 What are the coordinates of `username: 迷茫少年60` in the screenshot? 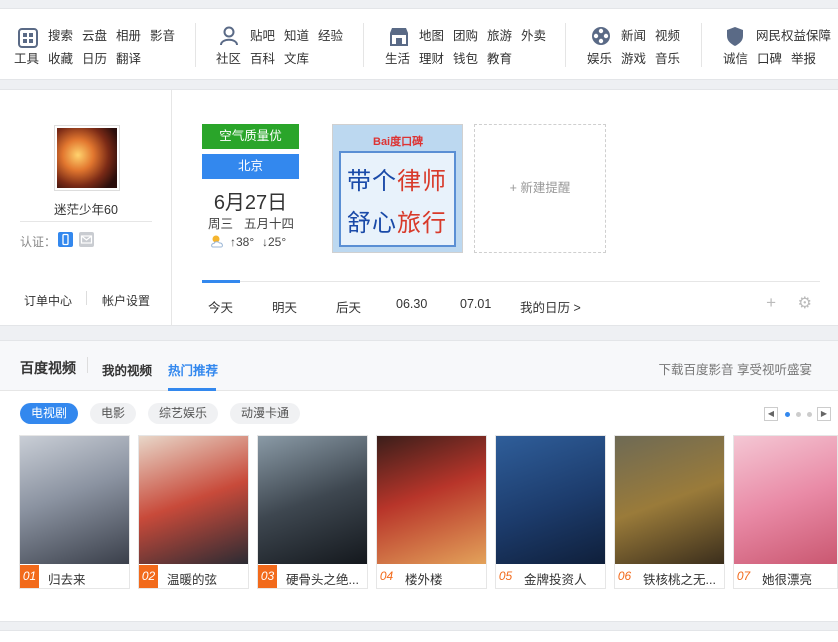 It's located at (86, 208).